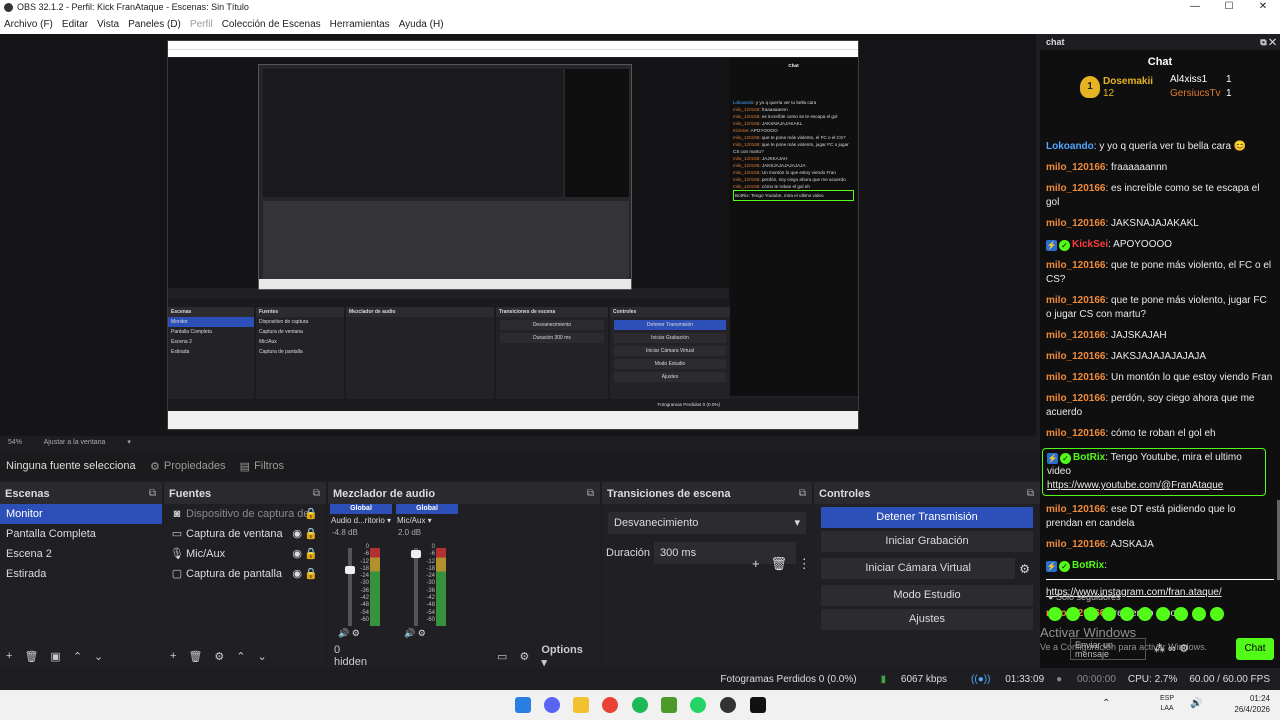 This screenshot has width=1280, height=720. I want to click on spotify-icon, so click(640, 705).